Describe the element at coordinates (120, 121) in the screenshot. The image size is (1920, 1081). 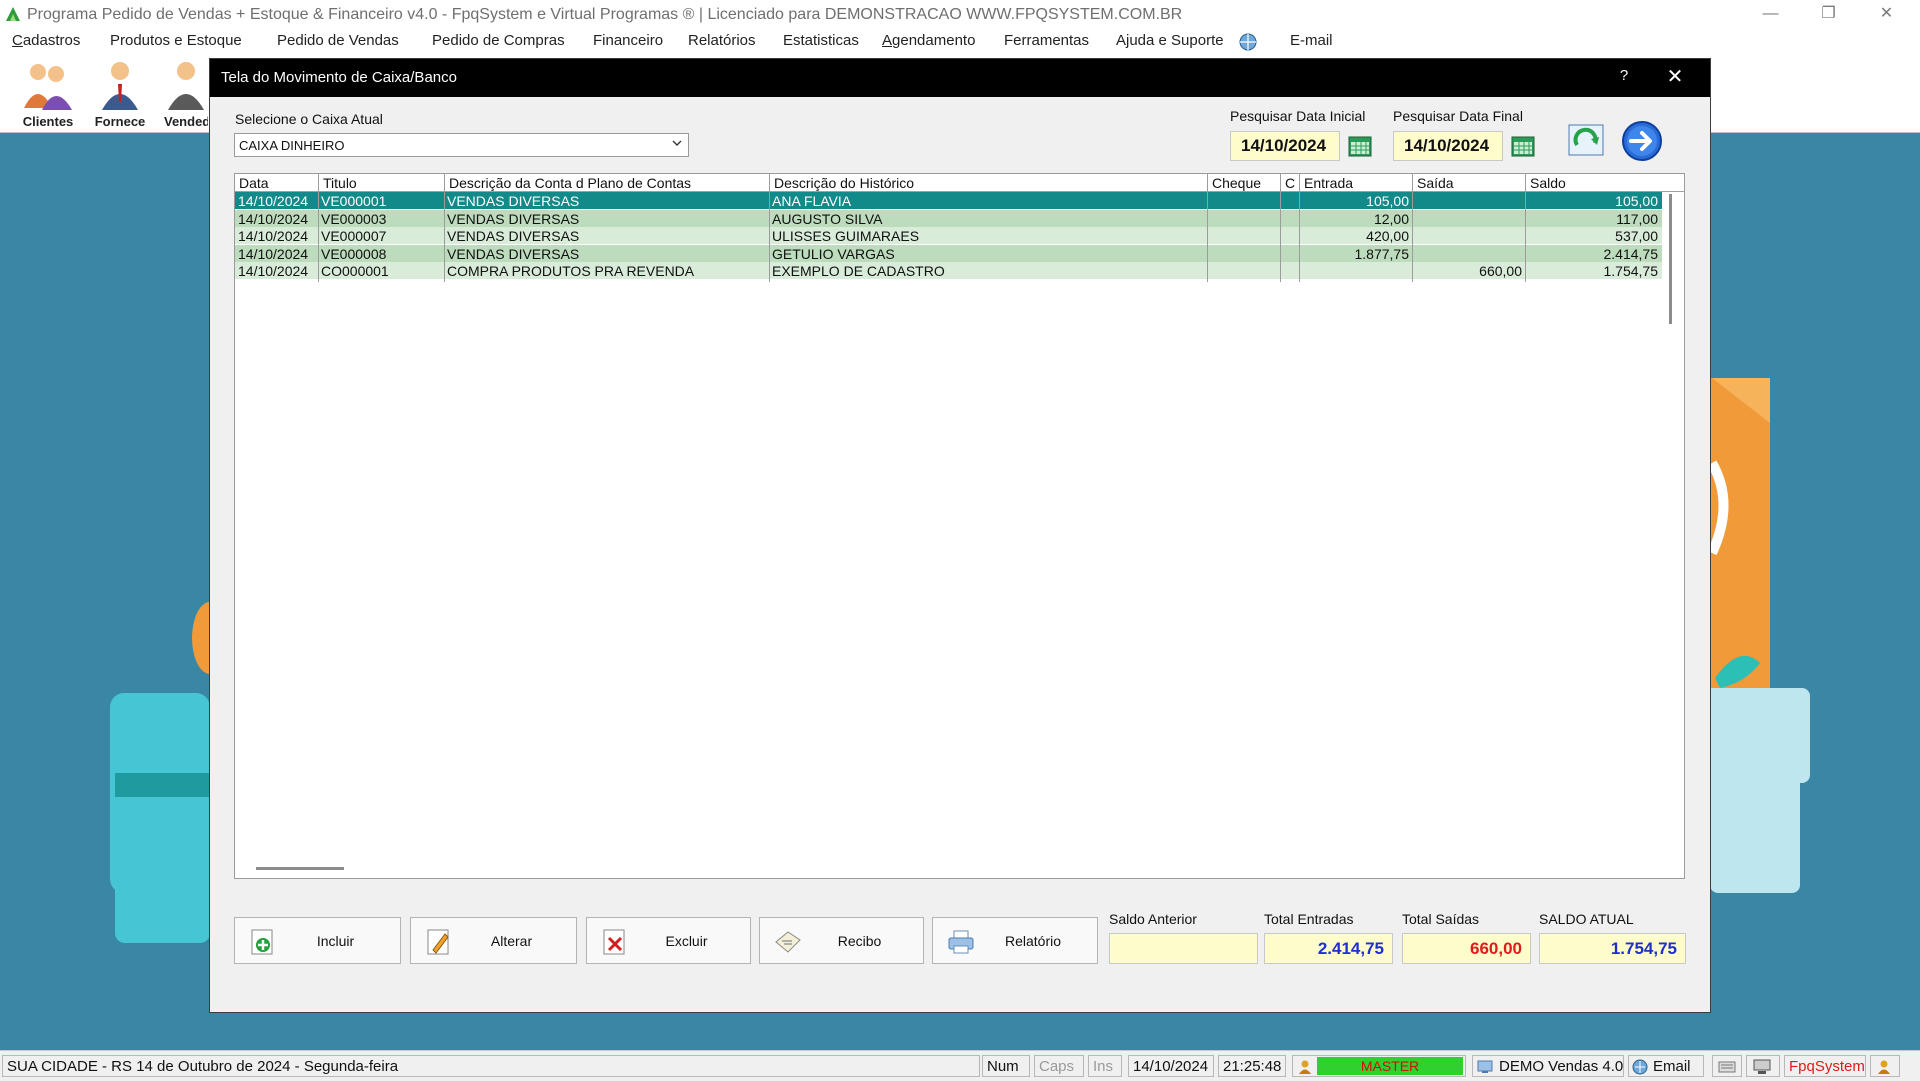
I see `toolbar-fornece-label: Fornece` at that location.